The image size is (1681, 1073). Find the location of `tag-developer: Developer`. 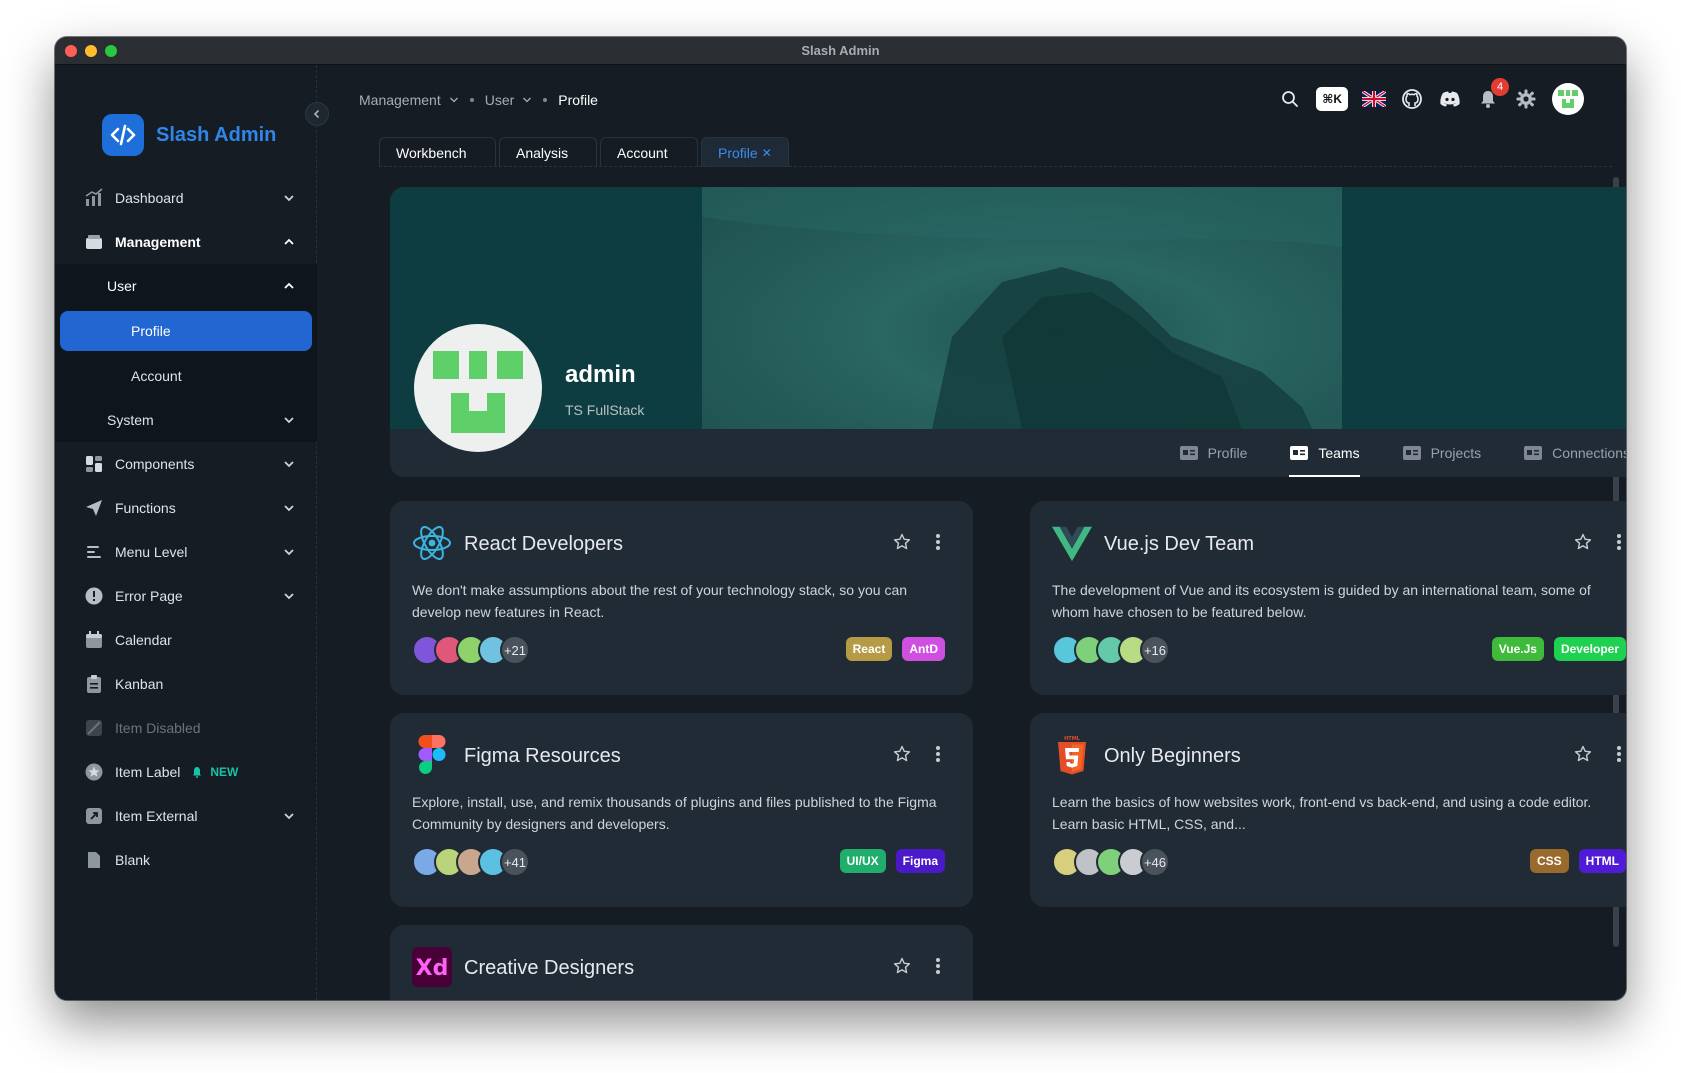

tag-developer: Developer is located at coordinates (1589, 649).